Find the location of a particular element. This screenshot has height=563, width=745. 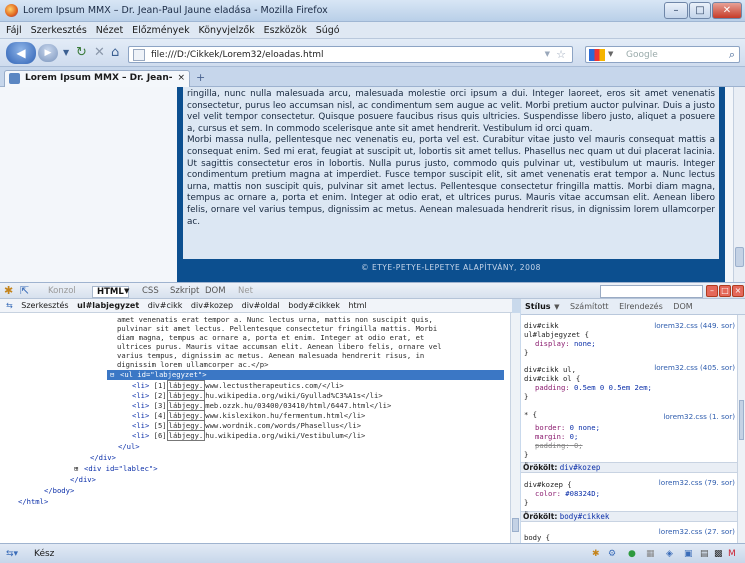

addon-icon: ▦ is located at coordinates (650, 553).